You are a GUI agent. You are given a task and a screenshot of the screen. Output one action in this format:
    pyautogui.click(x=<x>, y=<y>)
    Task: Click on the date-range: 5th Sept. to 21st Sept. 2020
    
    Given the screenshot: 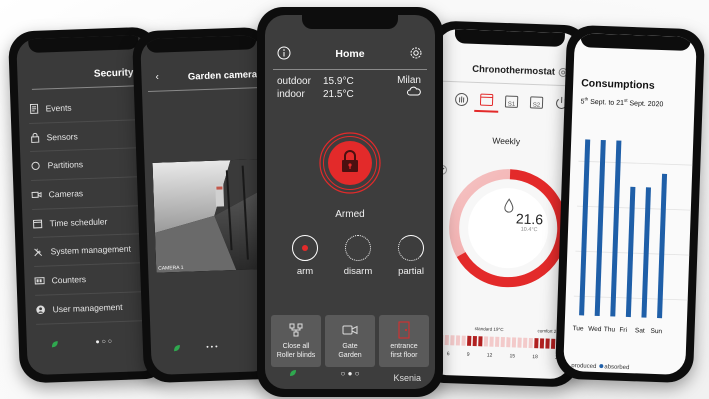 What is the action you would take?
    pyautogui.click(x=622, y=102)
    